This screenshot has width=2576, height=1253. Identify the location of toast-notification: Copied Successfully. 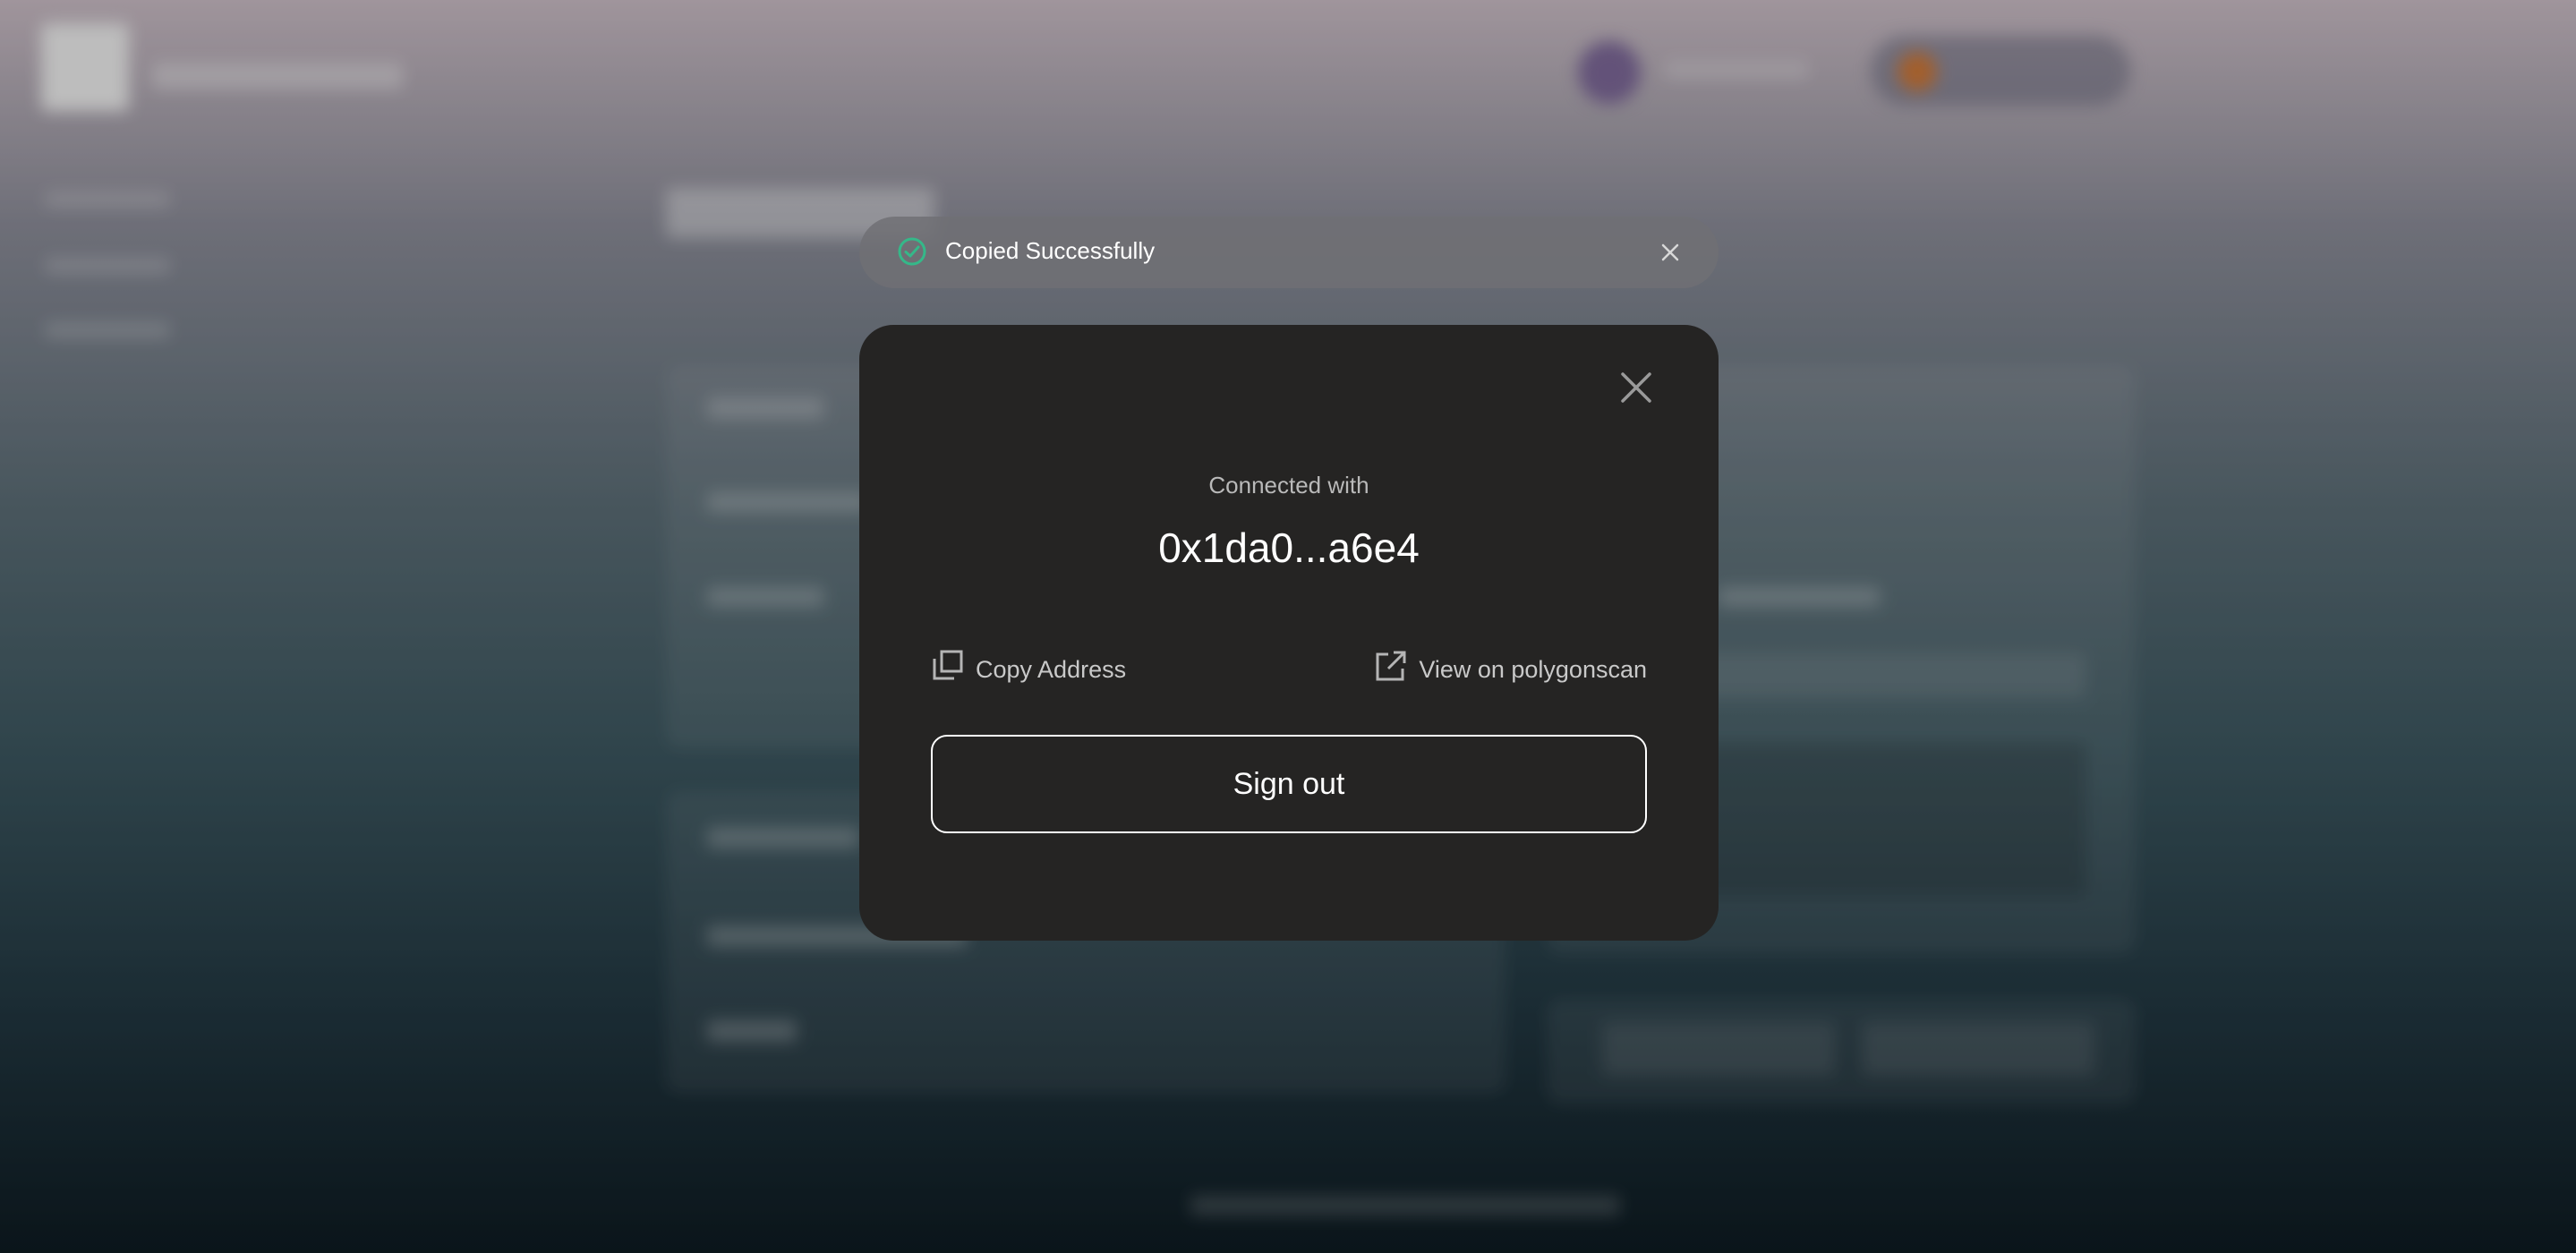
(1289, 252).